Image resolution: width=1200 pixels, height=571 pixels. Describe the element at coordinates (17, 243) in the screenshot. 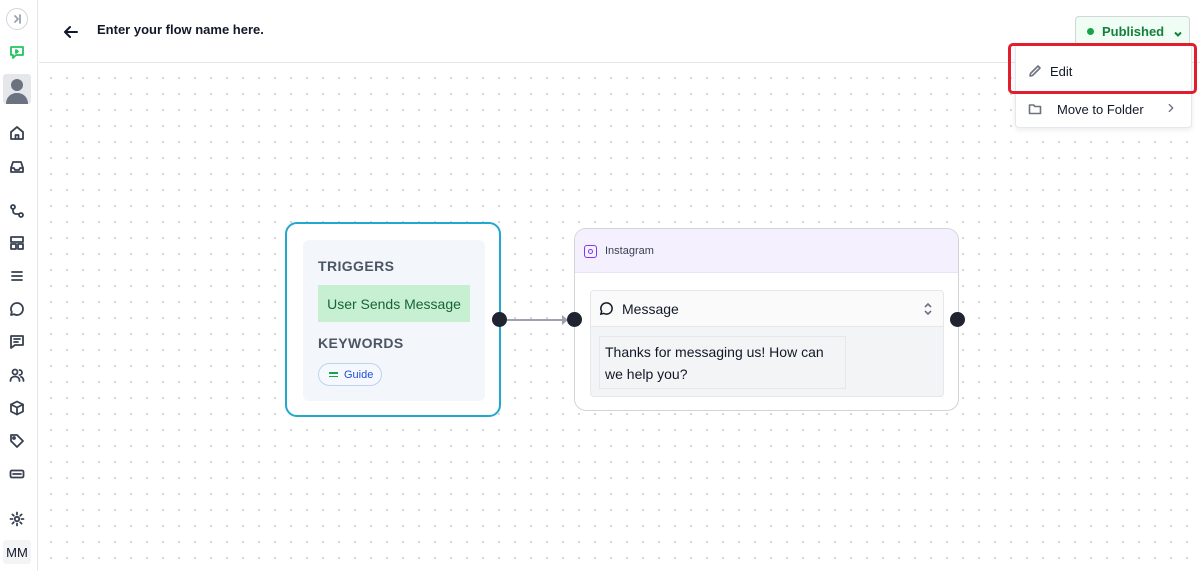

I see `templates-icon` at that location.